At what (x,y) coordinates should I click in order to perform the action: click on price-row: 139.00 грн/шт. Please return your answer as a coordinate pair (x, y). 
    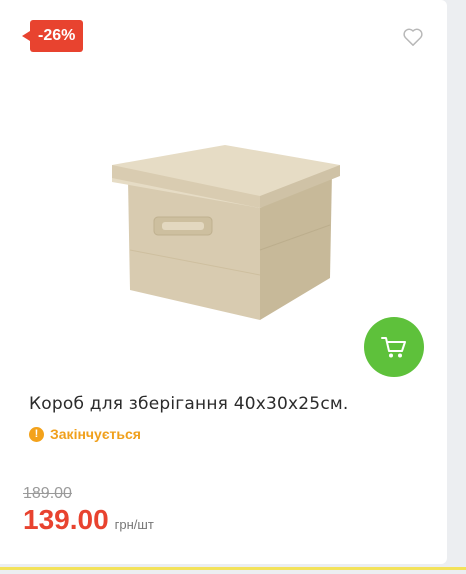
    Looking at the image, I should click on (88, 520).